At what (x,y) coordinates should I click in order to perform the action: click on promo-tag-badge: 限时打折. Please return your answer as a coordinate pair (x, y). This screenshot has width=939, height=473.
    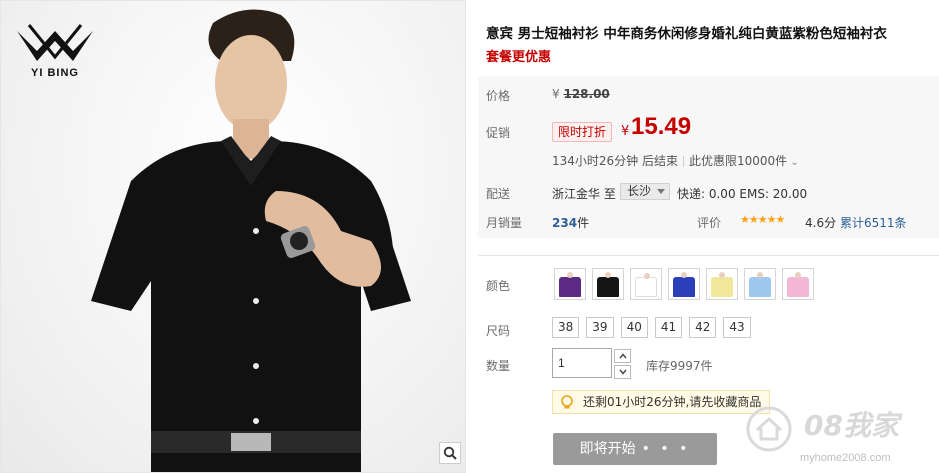
    Looking at the image, I should click on (582, 132).